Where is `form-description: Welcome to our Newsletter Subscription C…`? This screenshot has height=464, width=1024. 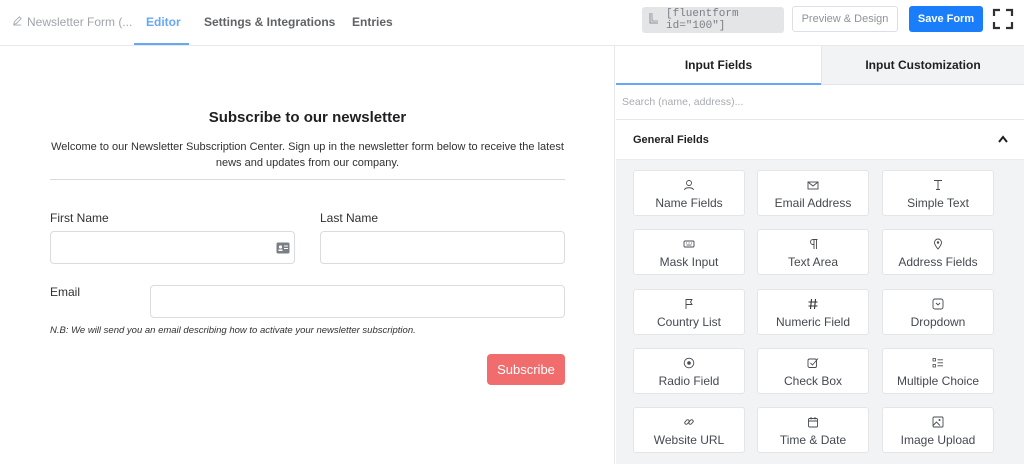 form-description: Welcome to our Newsletter Subscription C… is located at coordinates (307, 155).